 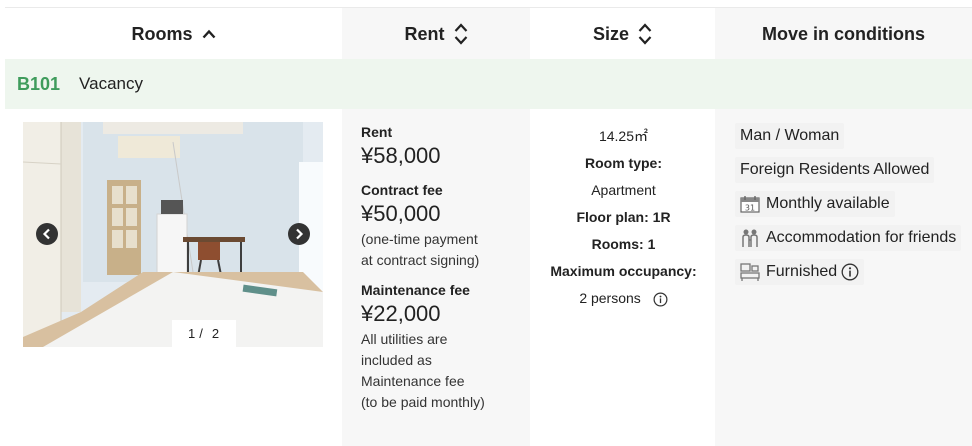 I want to click on contract-fee-note-1: (one-time payment, so click(x=419, y=239).